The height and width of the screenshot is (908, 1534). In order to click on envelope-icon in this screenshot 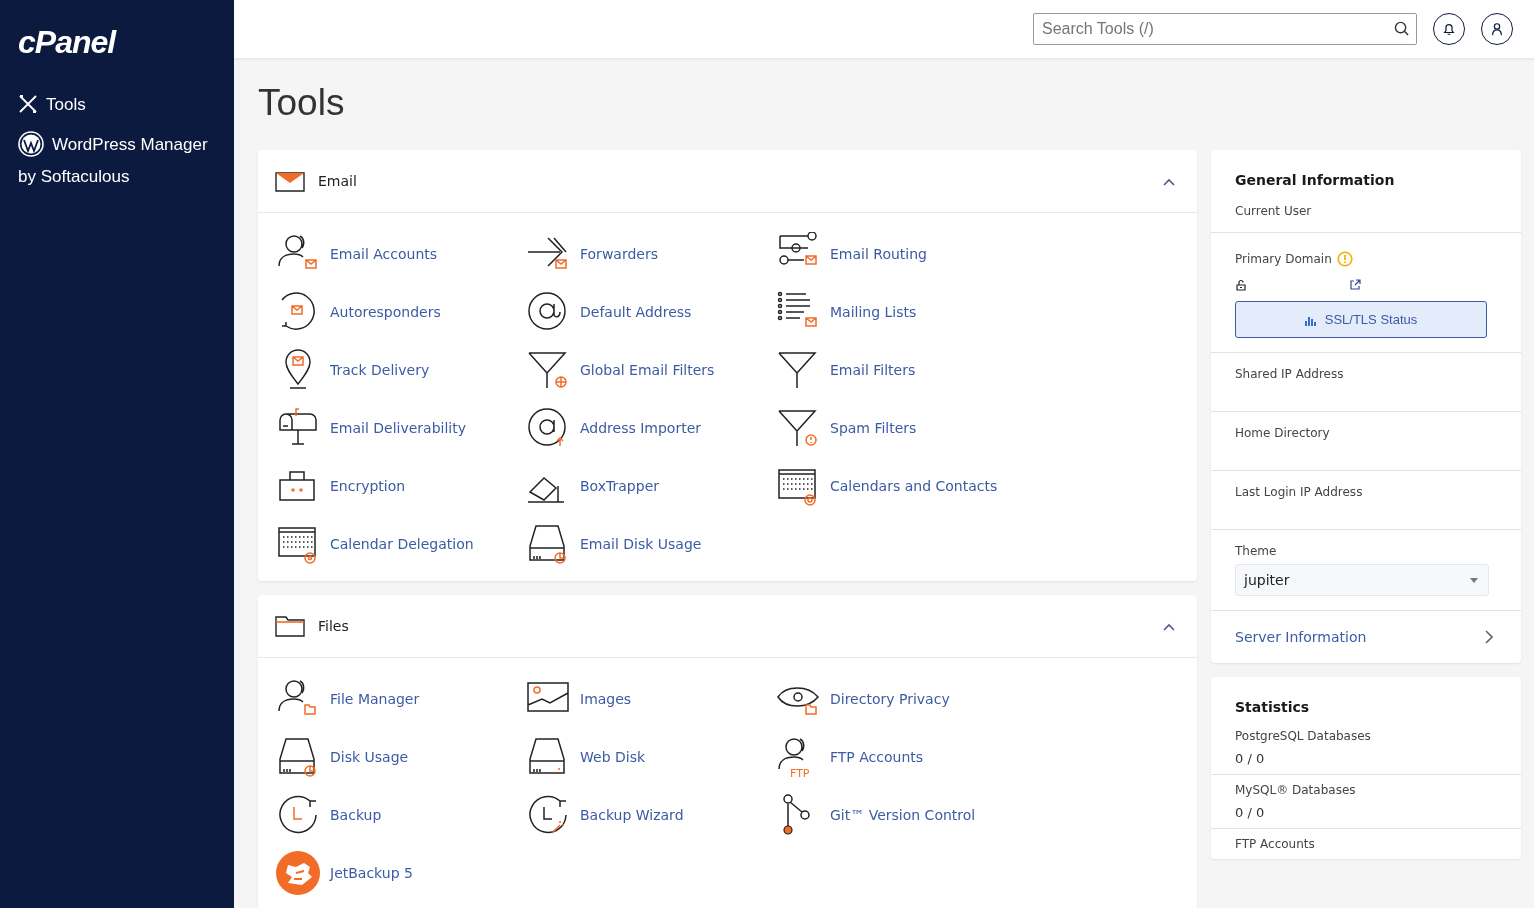, I will do `click(290, 181)`.